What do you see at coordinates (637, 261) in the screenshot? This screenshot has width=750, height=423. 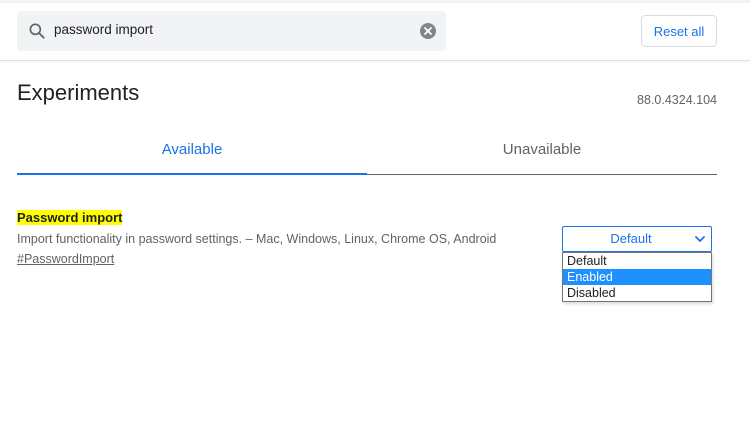 I see `option-default: Default` at bounding box center [637, 261].